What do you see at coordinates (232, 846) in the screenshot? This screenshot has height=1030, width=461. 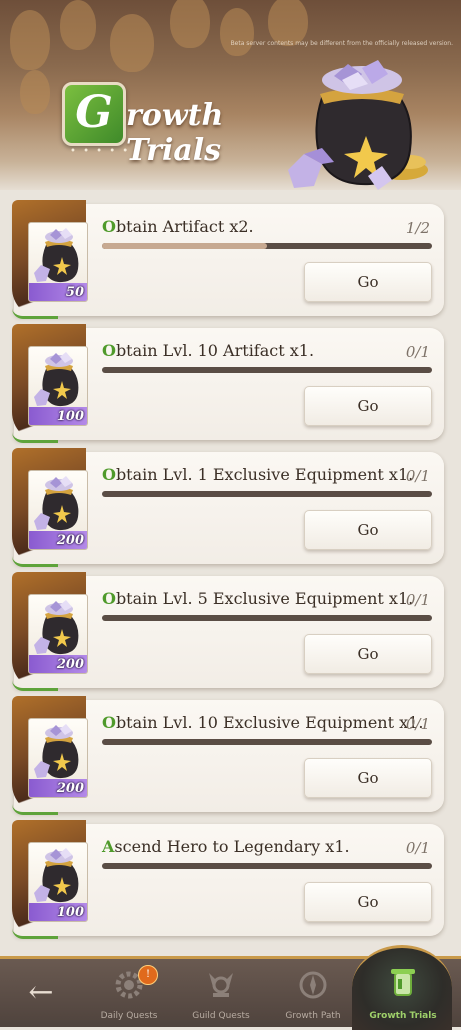 I see `quest-title-rest: scend Hero to Legendary x1.` at bounding box center [232, 846].